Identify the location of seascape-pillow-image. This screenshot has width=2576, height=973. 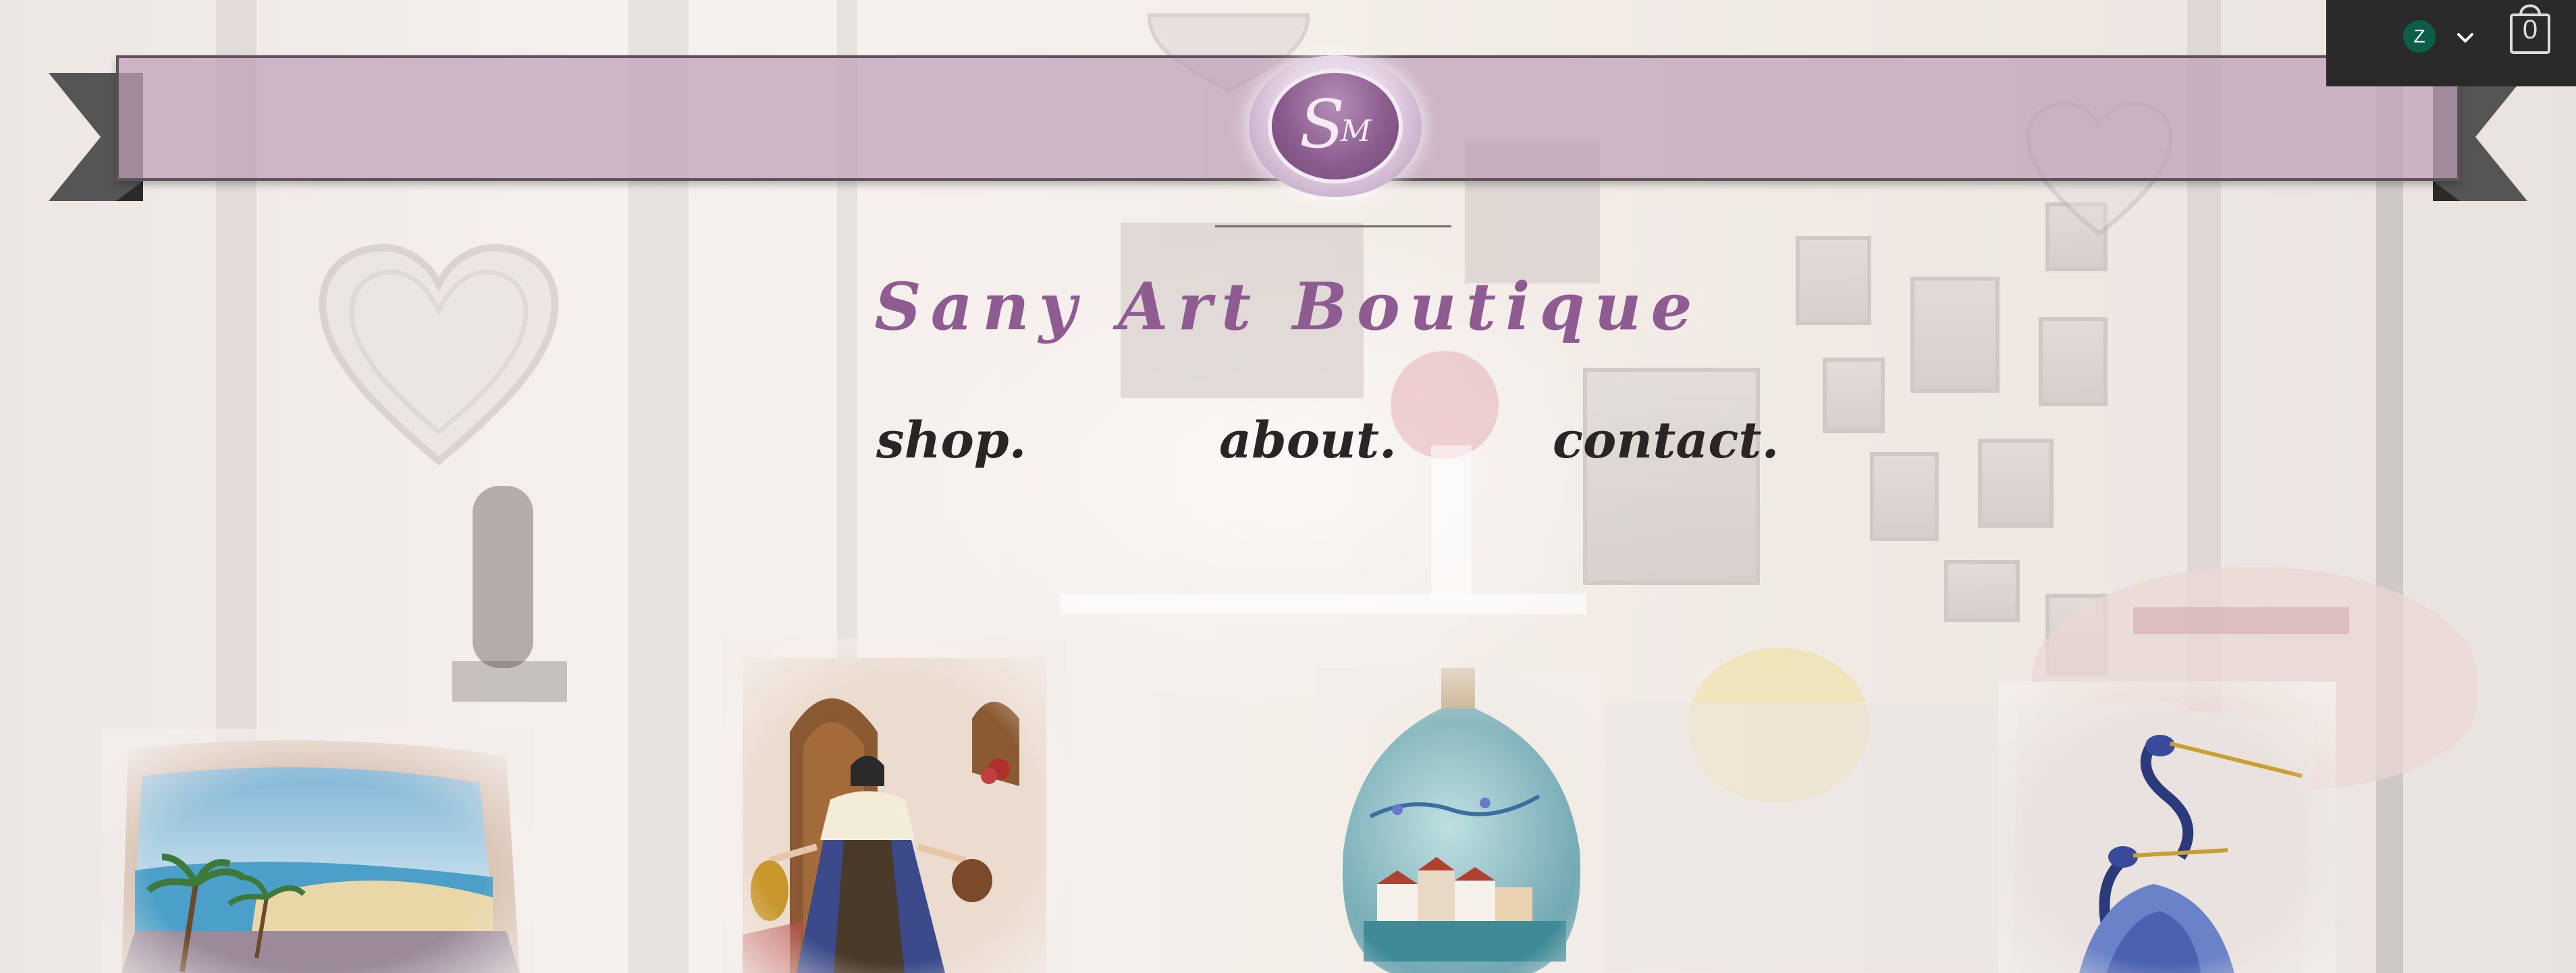
(317, 851).